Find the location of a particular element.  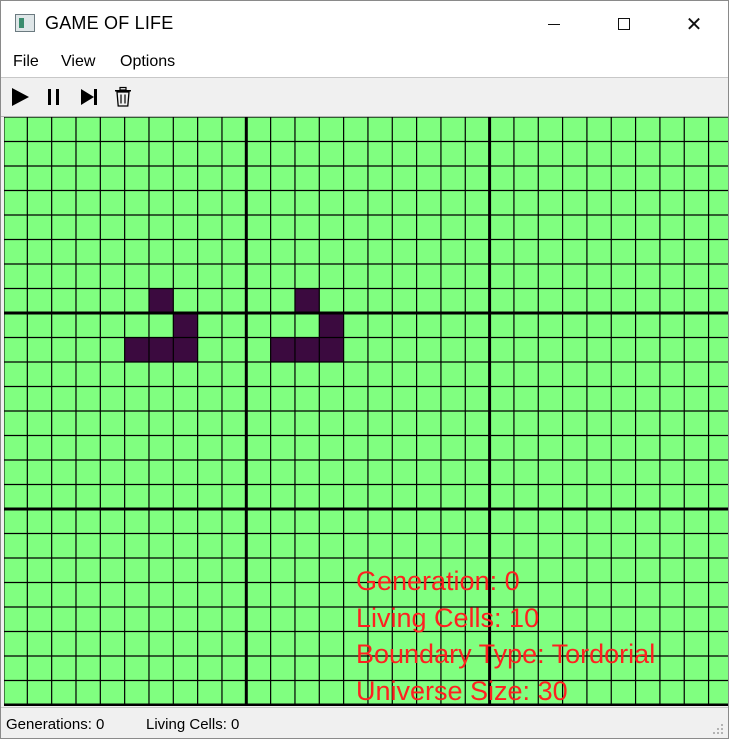

title-bar: GAME OF LIFE ✕ is located at coordinates (364, 24).